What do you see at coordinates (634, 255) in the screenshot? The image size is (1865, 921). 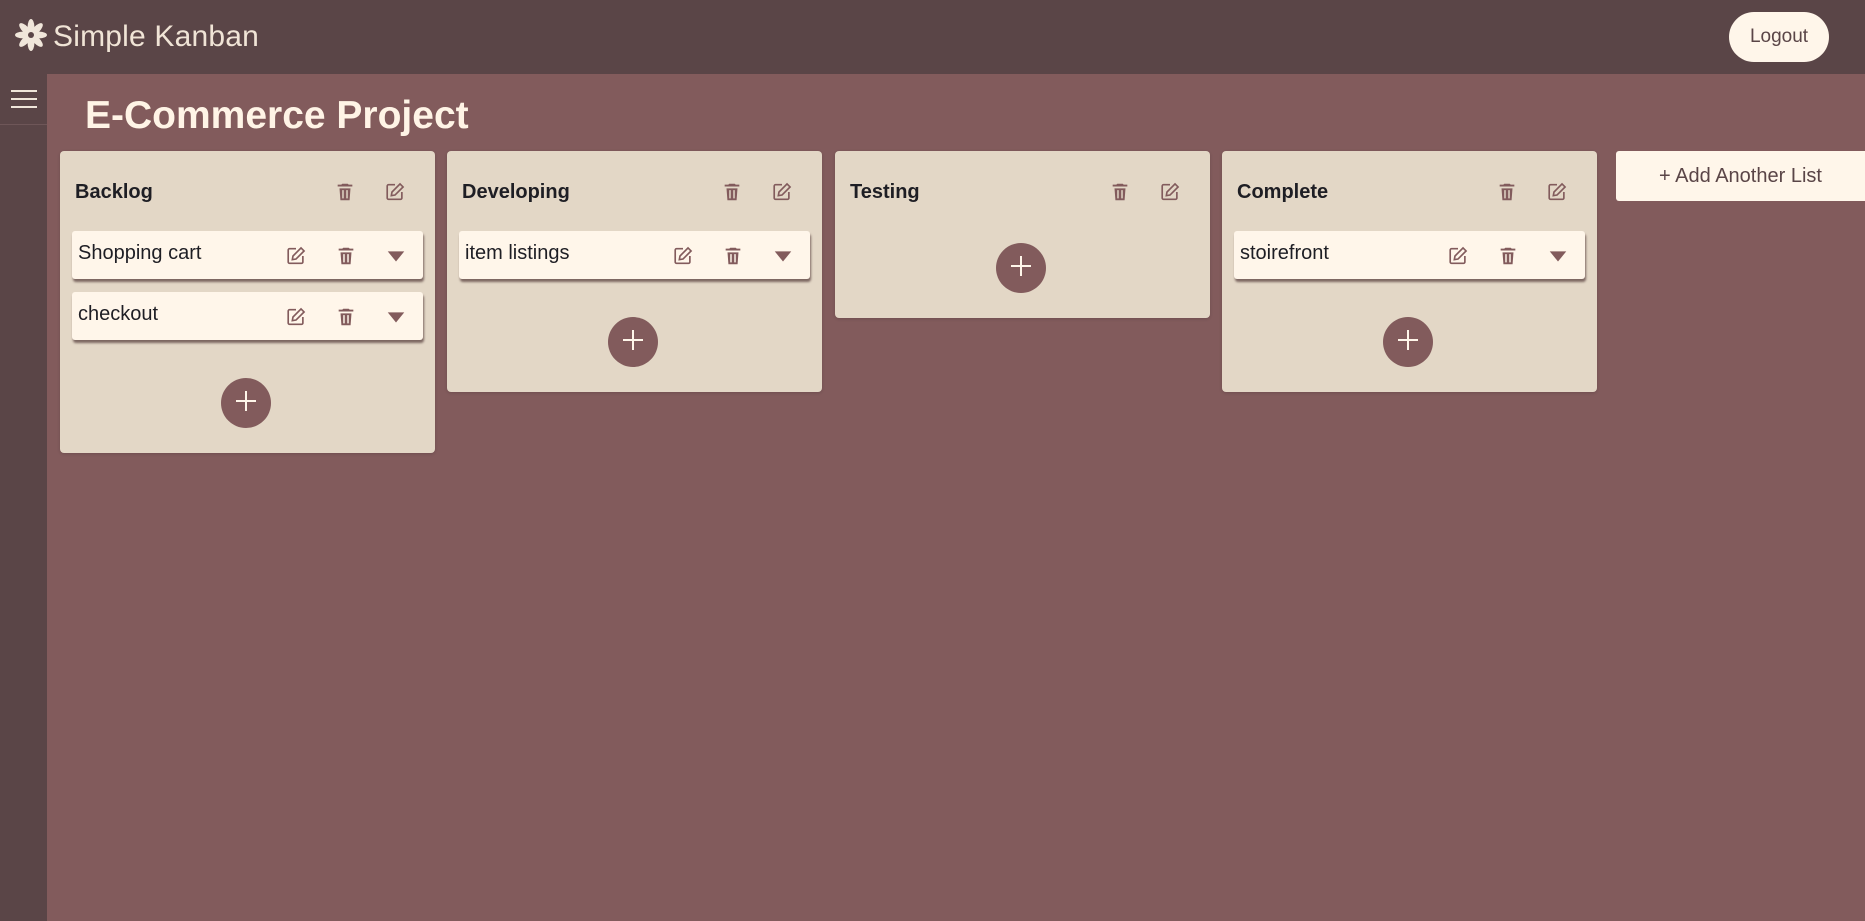 I see `card-item-listings: item listings` at bounding box center [634, 255].